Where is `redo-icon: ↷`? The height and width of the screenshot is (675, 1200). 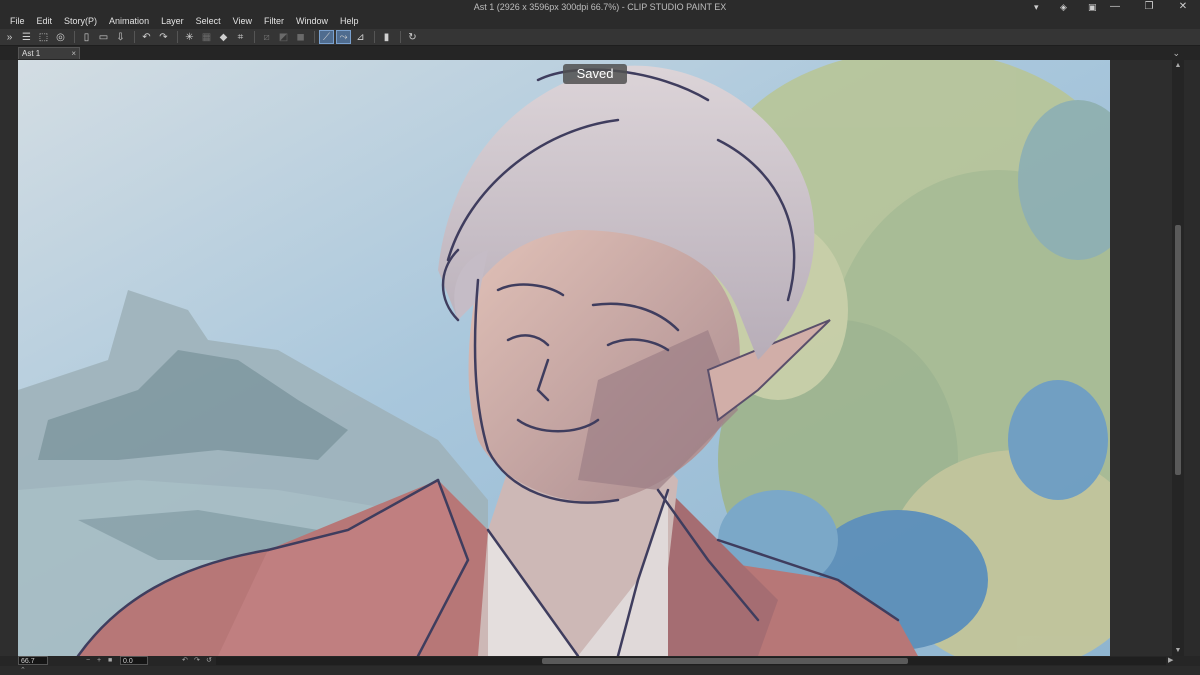
redo-icon: ↷ is located at coordinates (163, 37).